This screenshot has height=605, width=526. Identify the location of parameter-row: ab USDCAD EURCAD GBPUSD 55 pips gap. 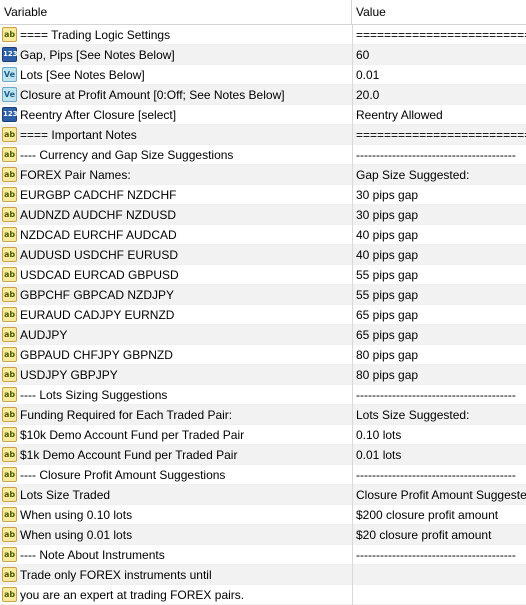
(263, 275).